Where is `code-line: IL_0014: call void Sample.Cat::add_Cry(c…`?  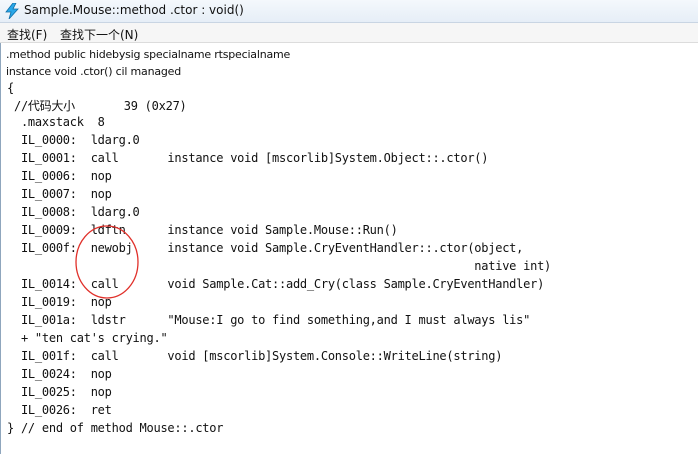 code-line: IL_0014: call void Sample.Cat::add_Cry(c… is located at coordinates (276, 284).